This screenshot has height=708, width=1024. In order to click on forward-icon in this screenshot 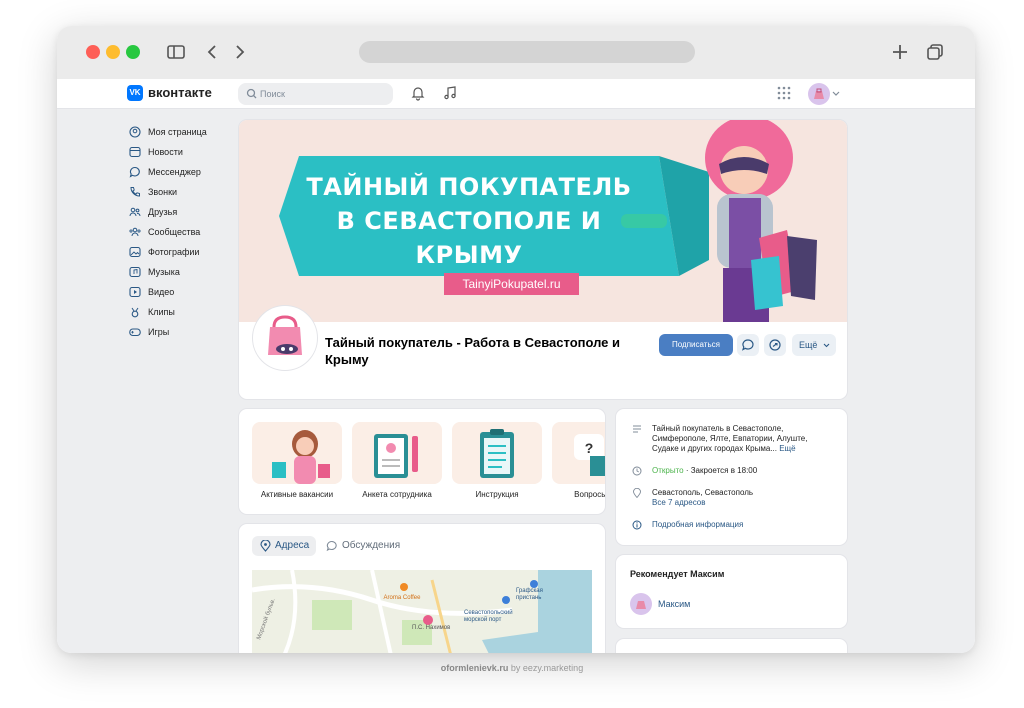, I will do `click(240, 52)`.